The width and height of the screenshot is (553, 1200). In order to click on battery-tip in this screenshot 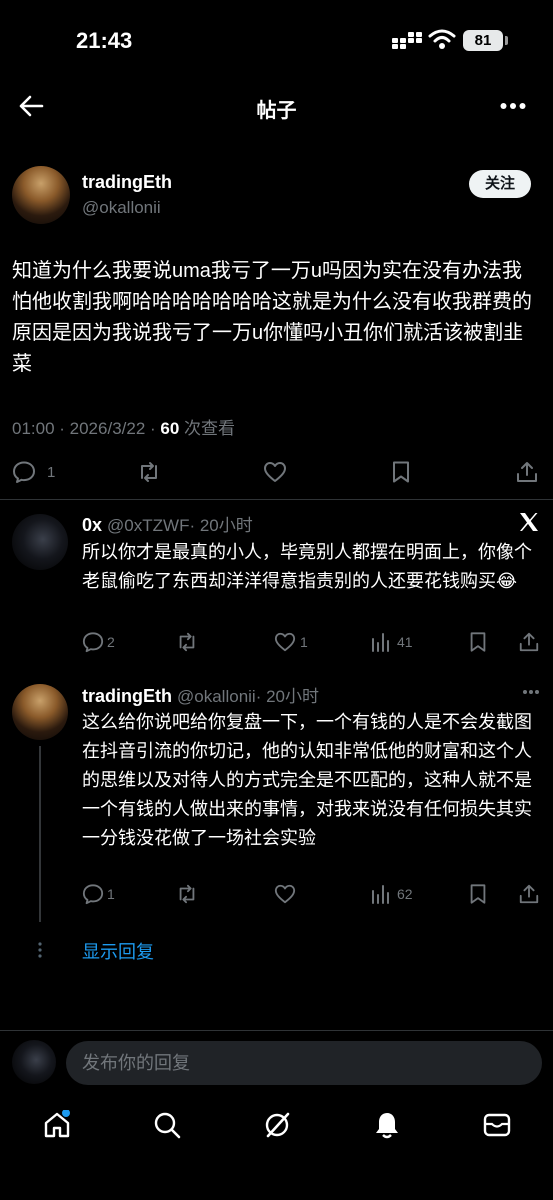, I will do `click(506, 40)`.